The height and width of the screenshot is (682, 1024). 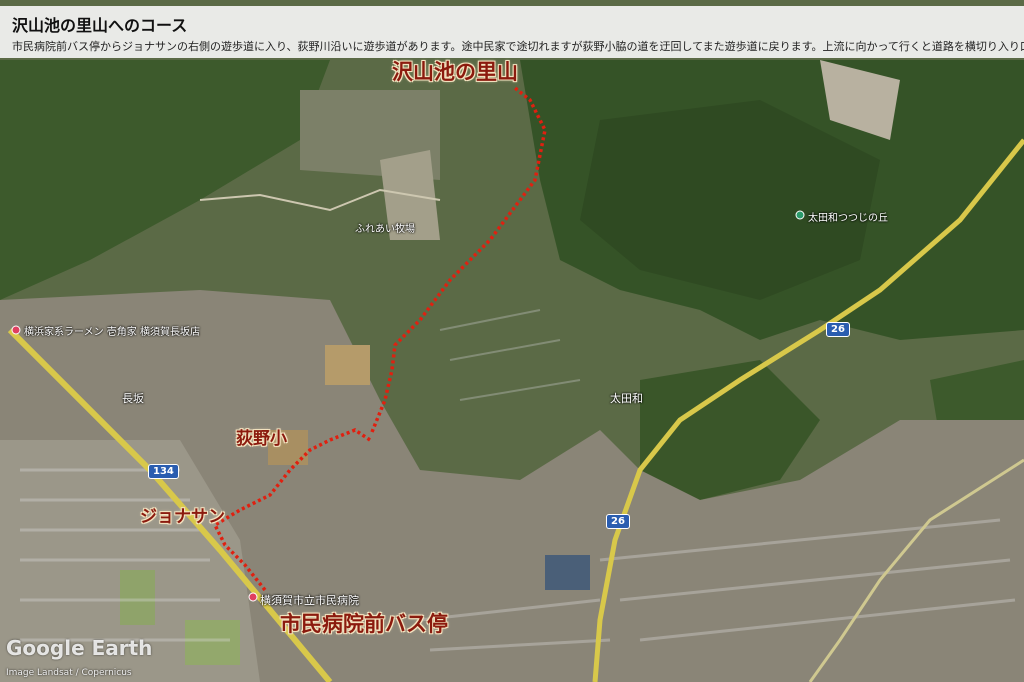 What do you see at coordinates (385, 227) in the screenshot?
I see `farm-label: ふれあい牧場` at bounding box center [385, 227].